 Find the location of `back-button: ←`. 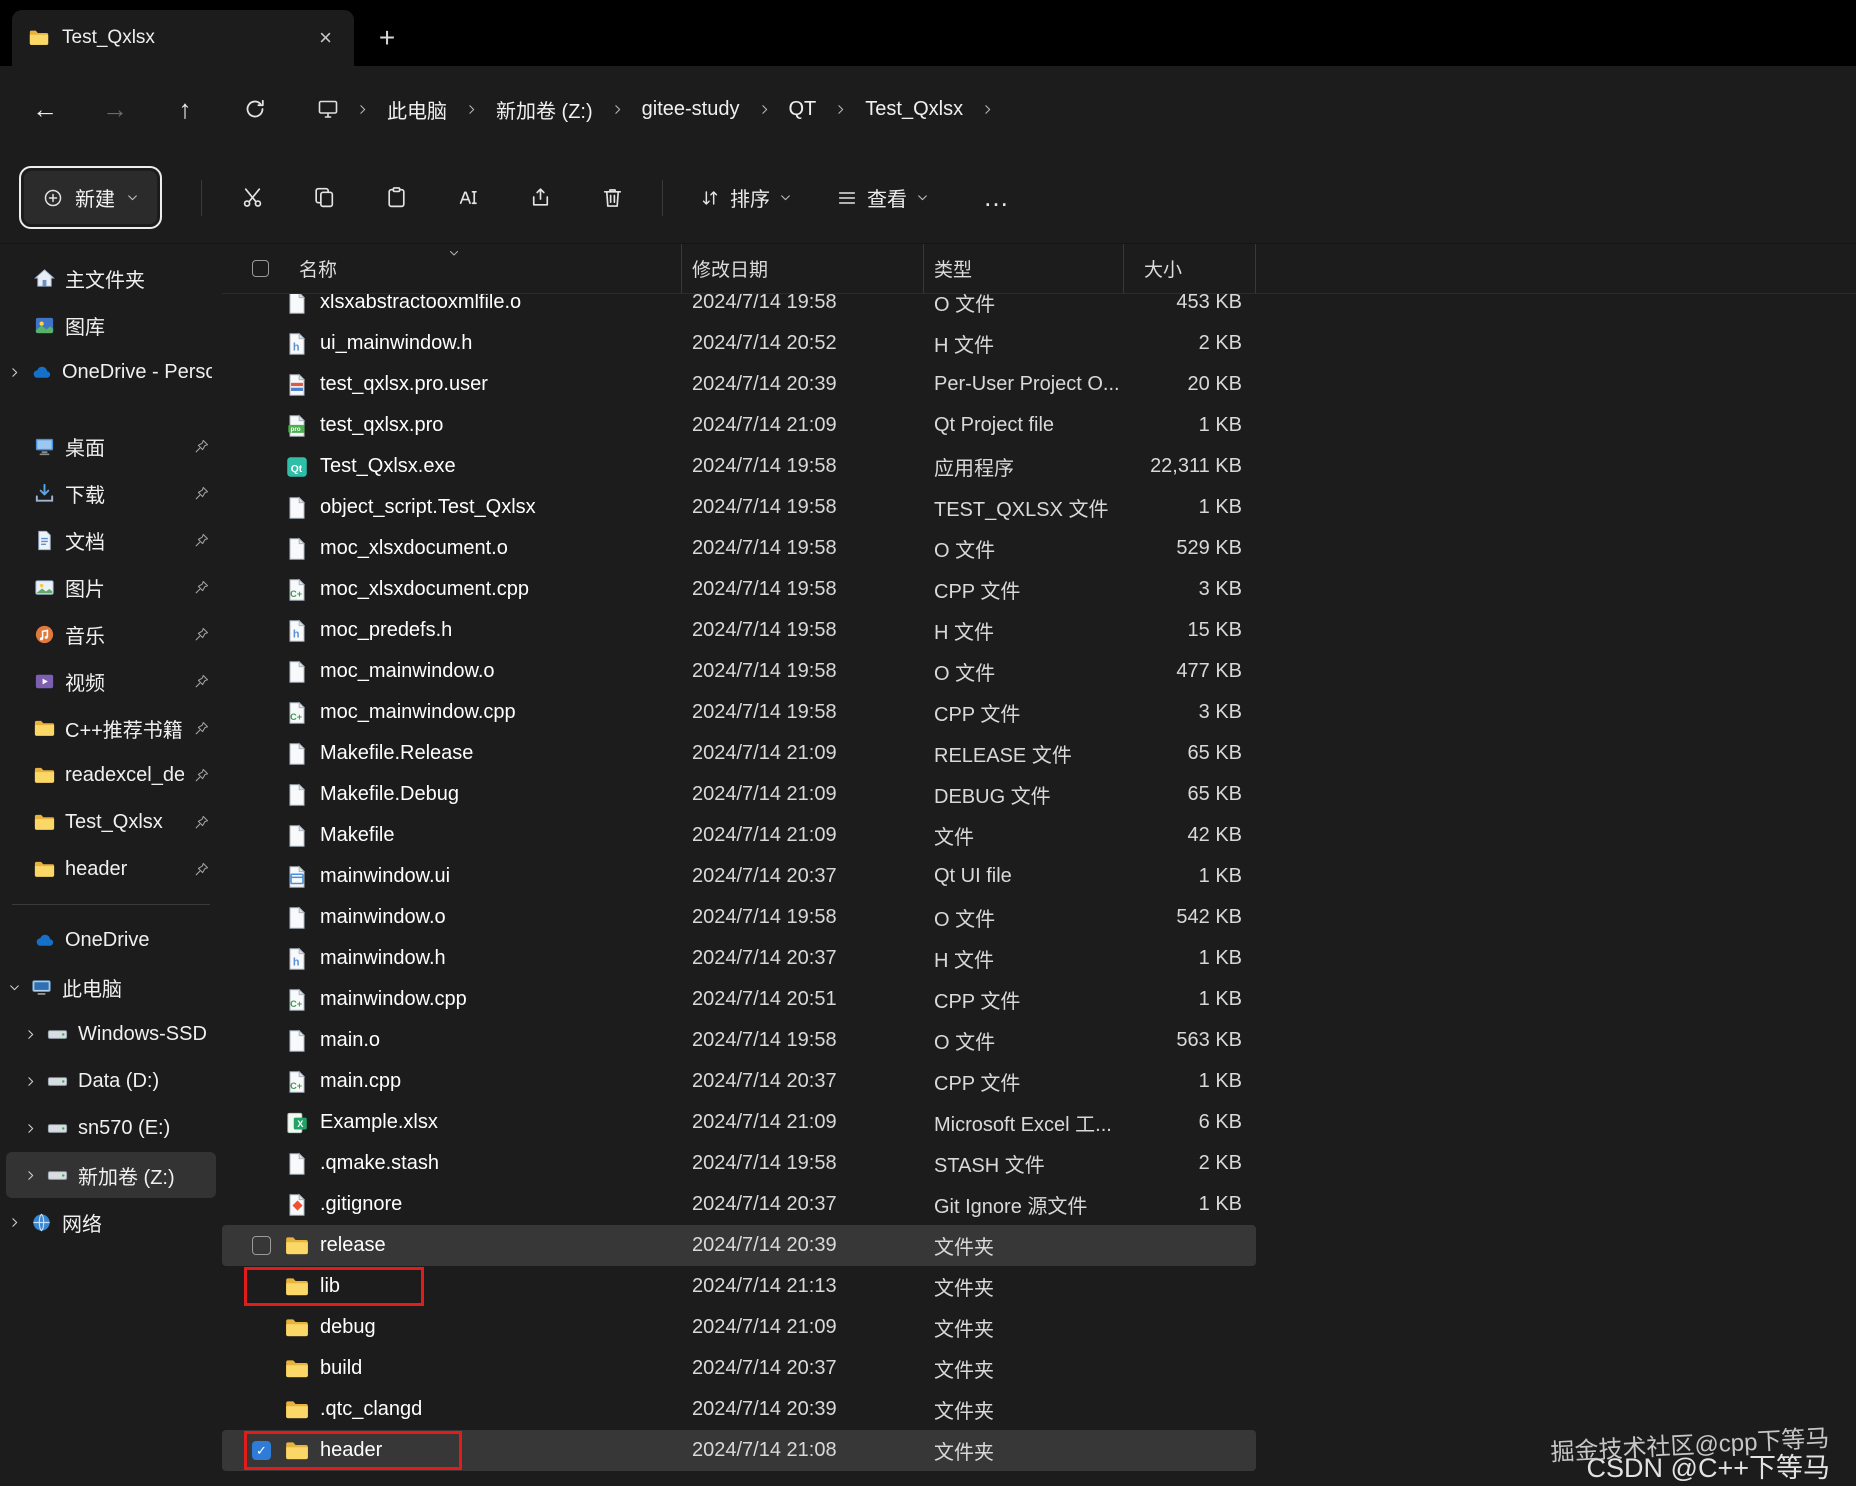

back-button: ← is located at coordinates (45, 109).